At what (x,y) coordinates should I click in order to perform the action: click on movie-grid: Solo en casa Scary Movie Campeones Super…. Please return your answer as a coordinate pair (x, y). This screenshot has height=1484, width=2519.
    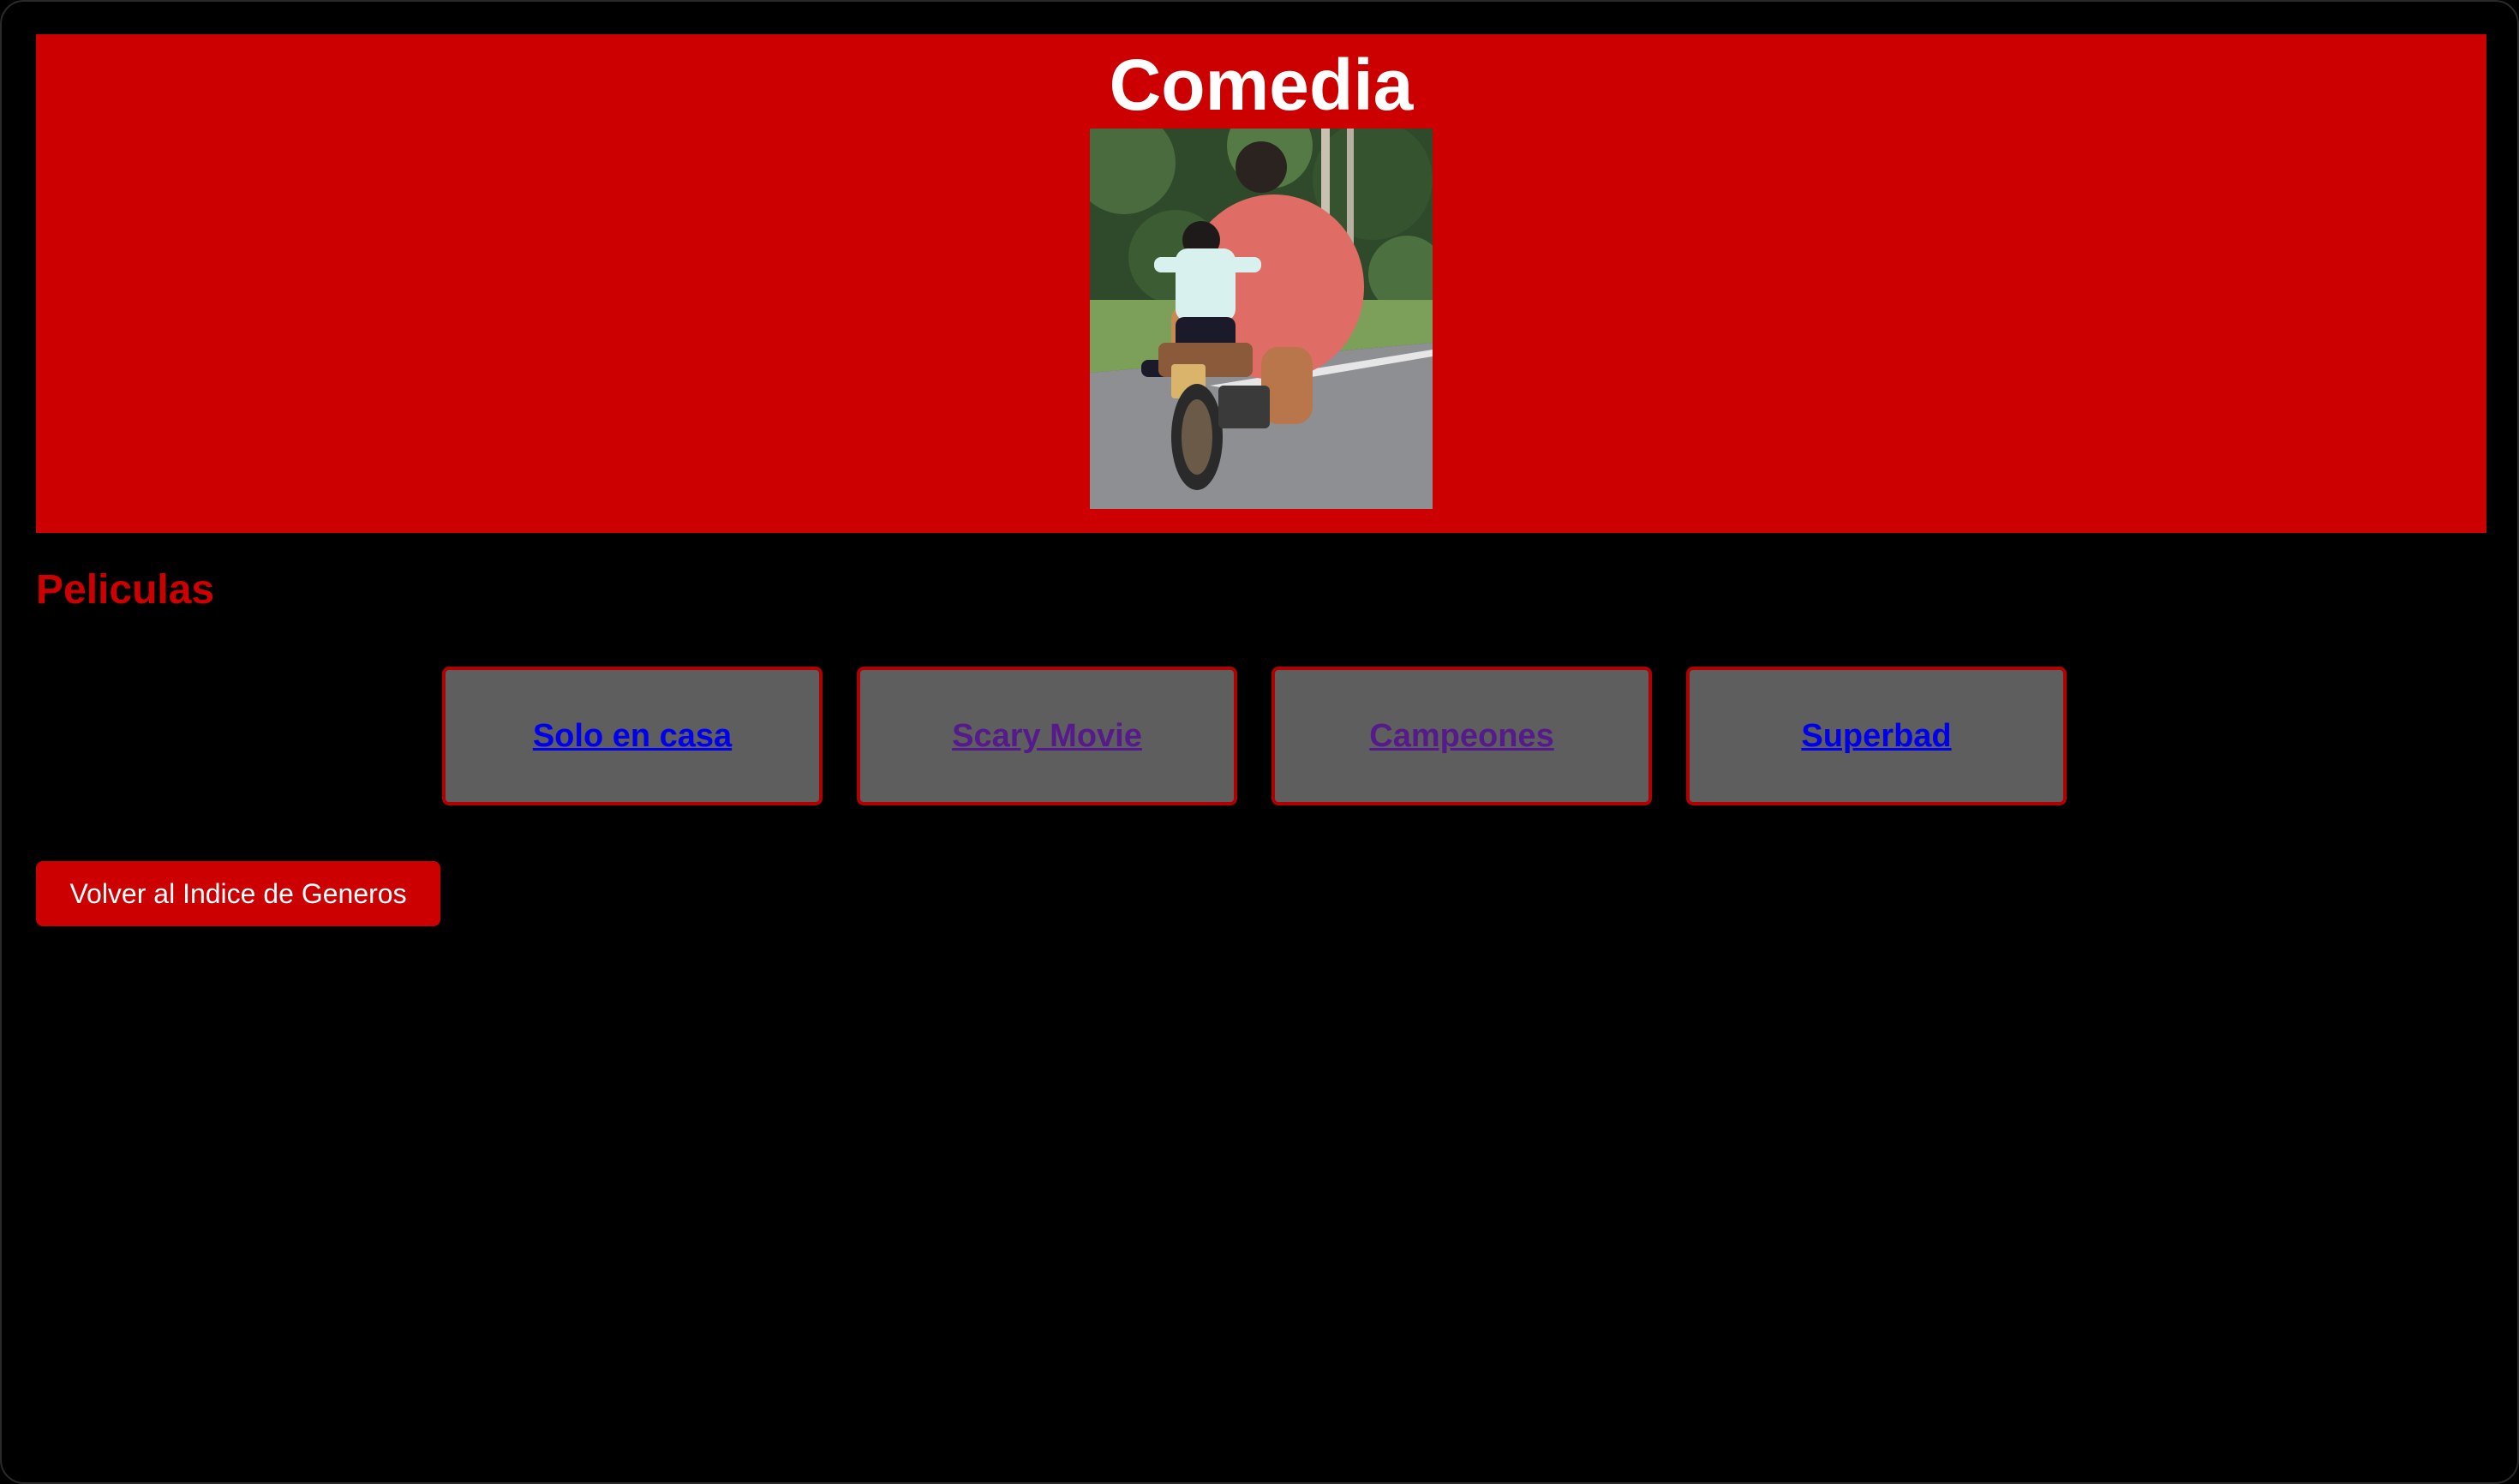
    Looking at the image, I should click on (1254, 736).